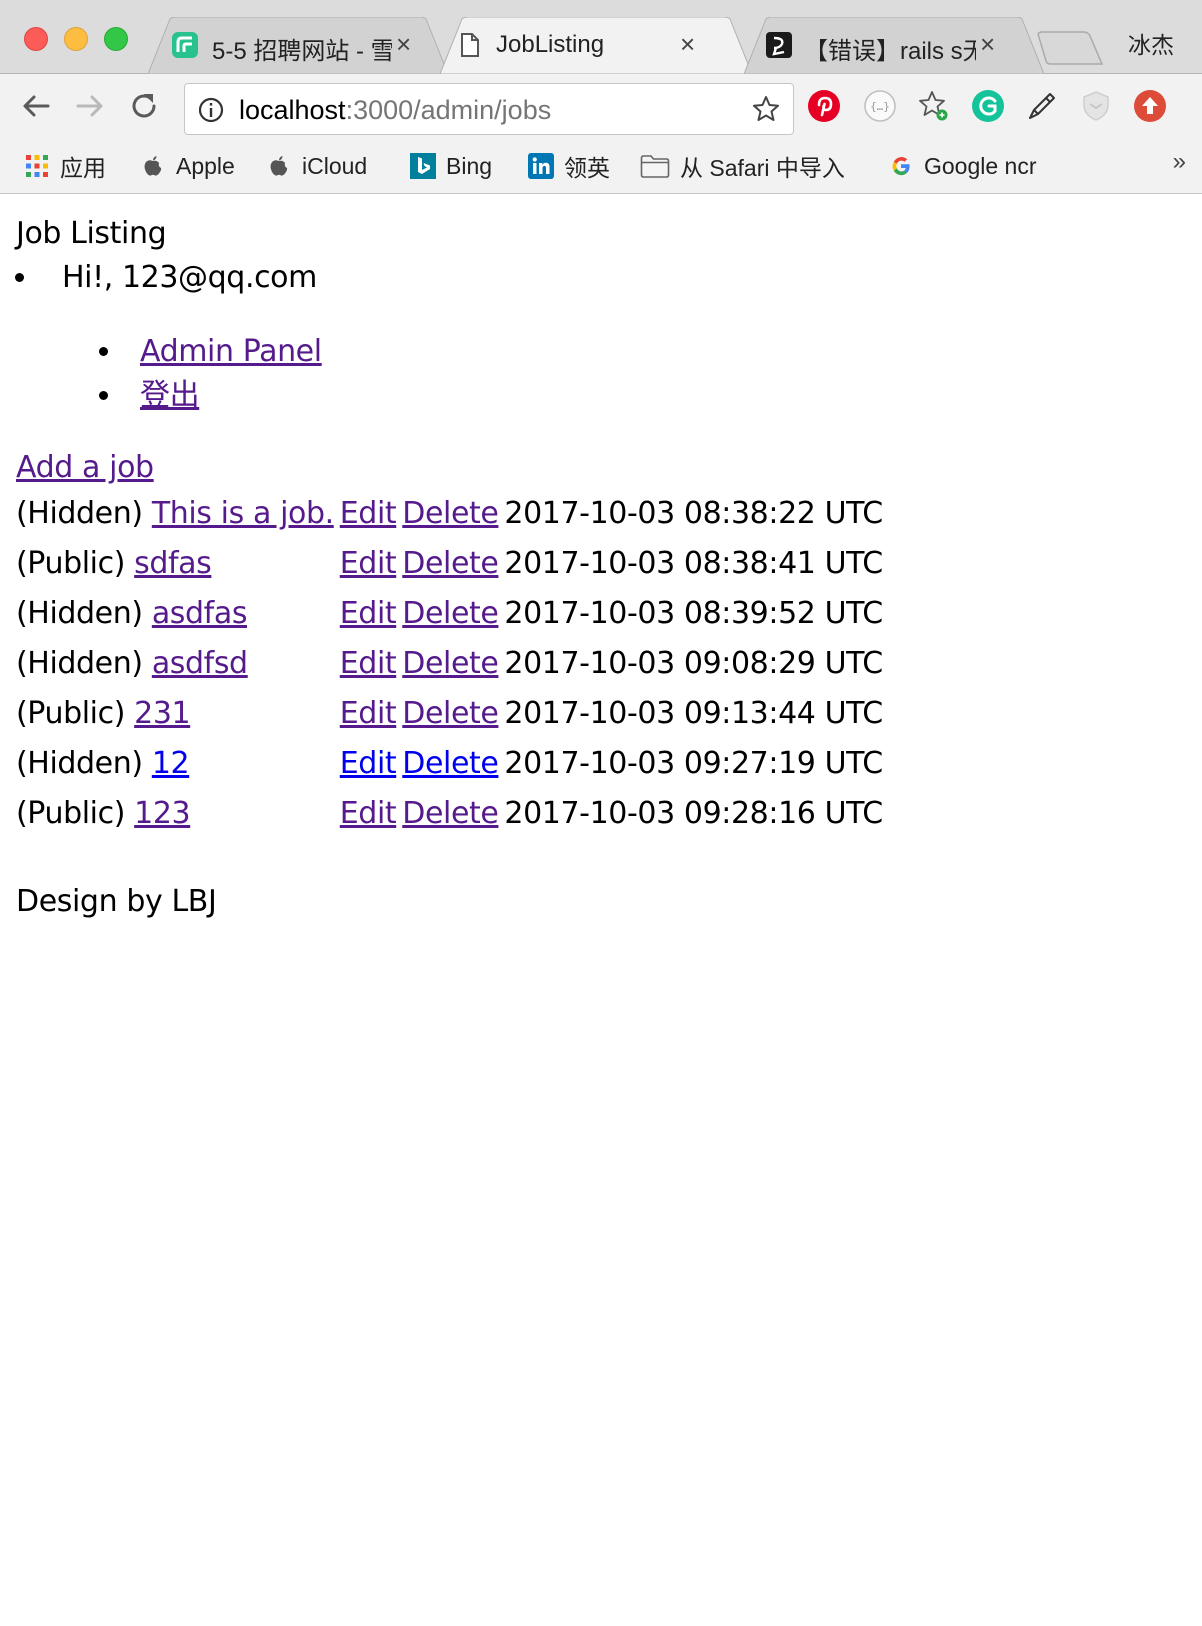 The width and height of the screenshot is (1202, 1626). I want to click on bookmark-label: Apple, so click(205, 165).